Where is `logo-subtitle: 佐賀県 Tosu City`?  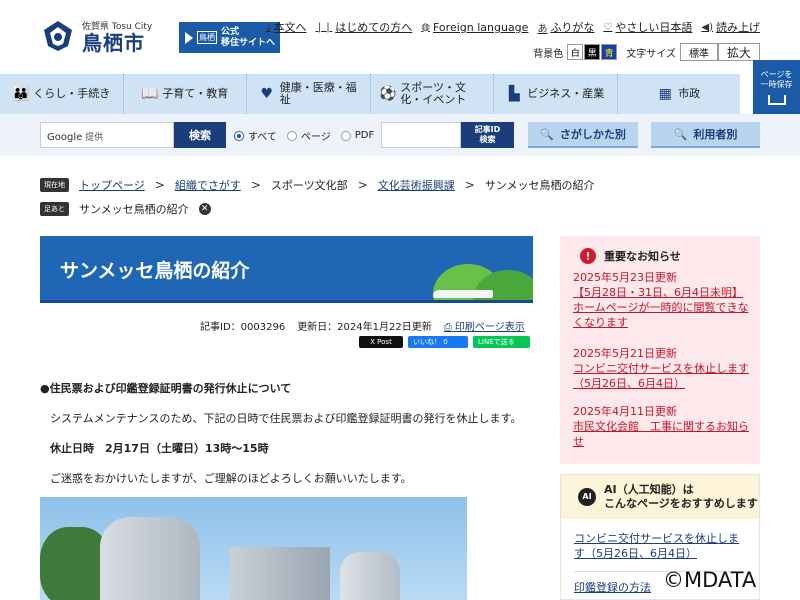 logo-subtitle: 佐賀県 Tosu City is located at coordinates (117, 26).